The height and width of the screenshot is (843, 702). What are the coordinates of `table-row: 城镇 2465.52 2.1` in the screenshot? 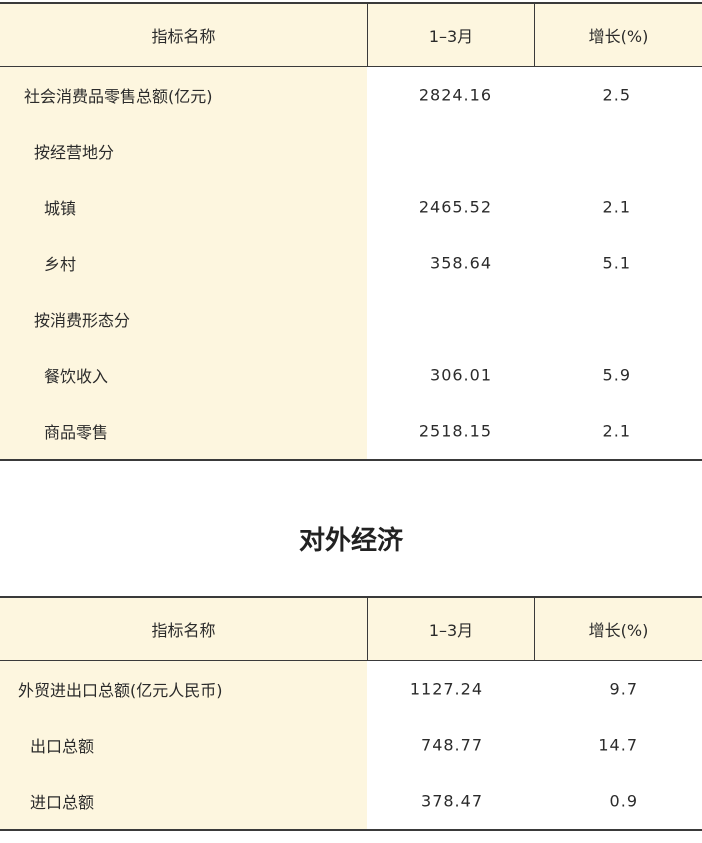 It's located at (351, 207).